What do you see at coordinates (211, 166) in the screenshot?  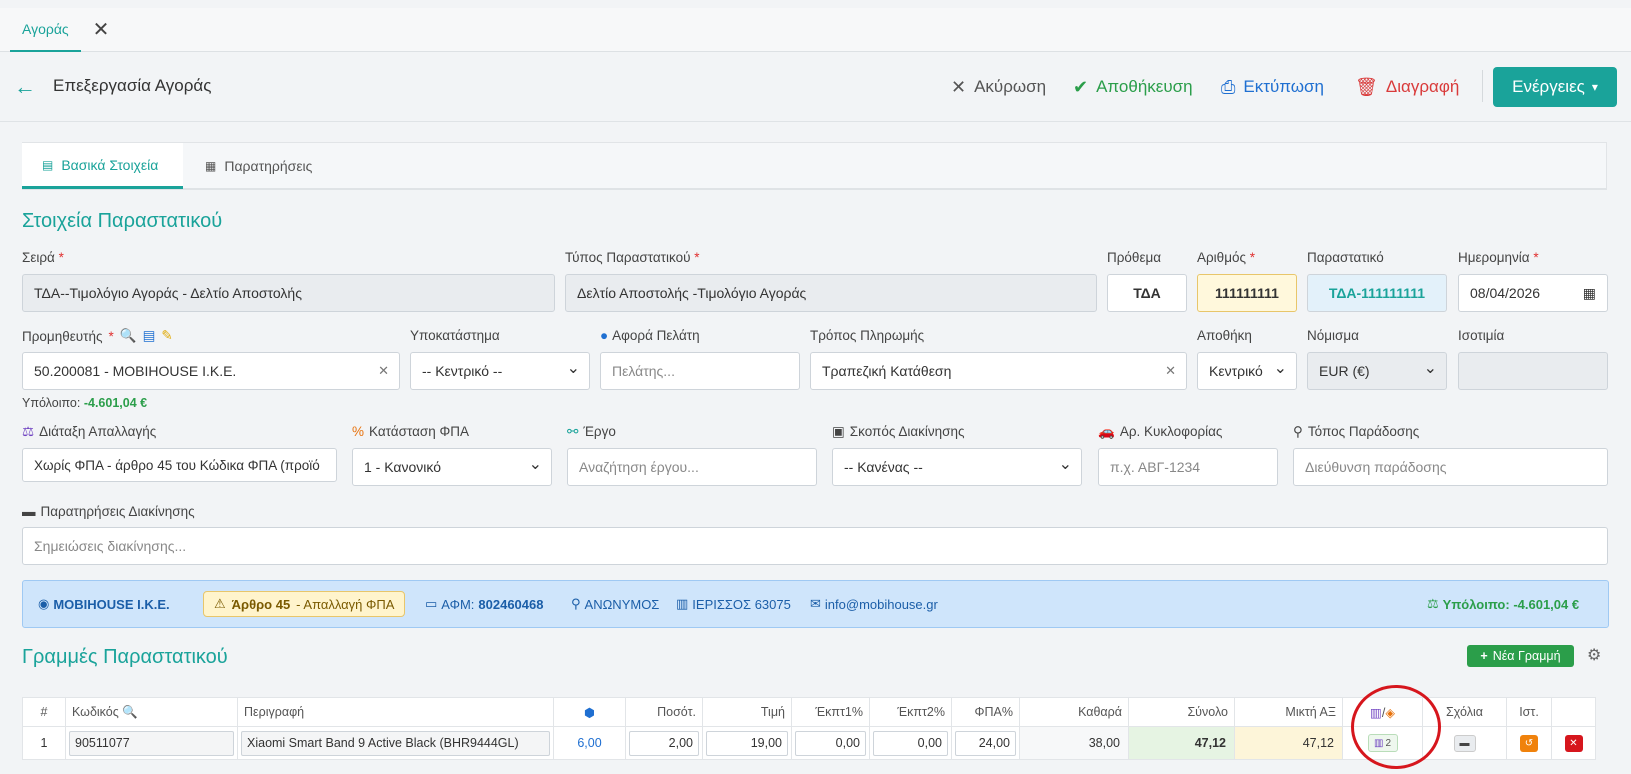 I see `note-icon: ▦` at bounding box center [211, 166].